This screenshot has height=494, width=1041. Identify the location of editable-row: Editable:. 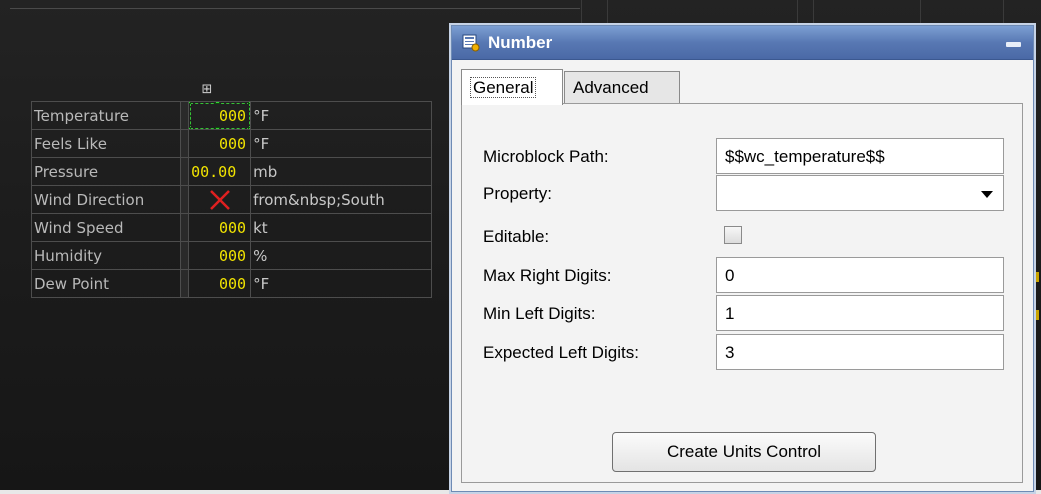
(743, 236).